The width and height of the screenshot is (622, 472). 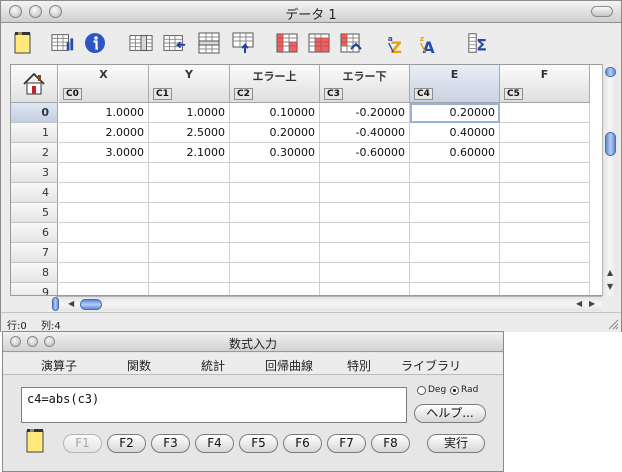 I want to click on row-header: 1, so click(x=34, y=133).